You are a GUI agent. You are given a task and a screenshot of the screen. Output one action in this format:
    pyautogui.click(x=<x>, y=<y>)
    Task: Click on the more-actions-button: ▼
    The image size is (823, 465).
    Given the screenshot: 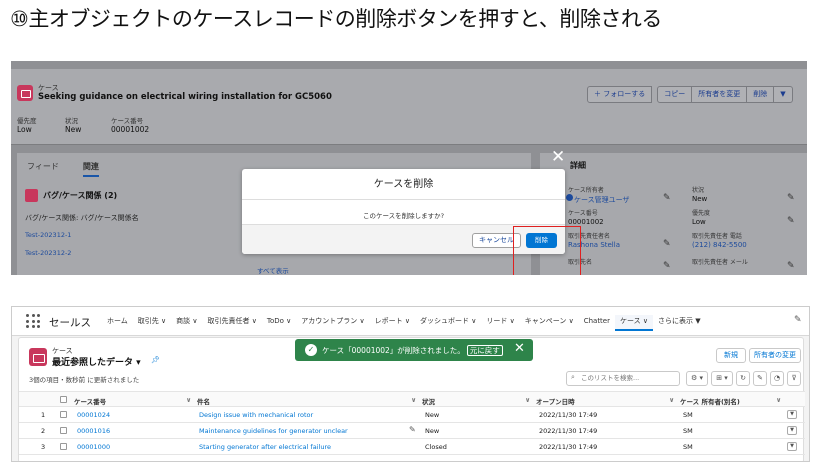 What is the action you would take?
    pyautogui.click(x=783, y=94)
    